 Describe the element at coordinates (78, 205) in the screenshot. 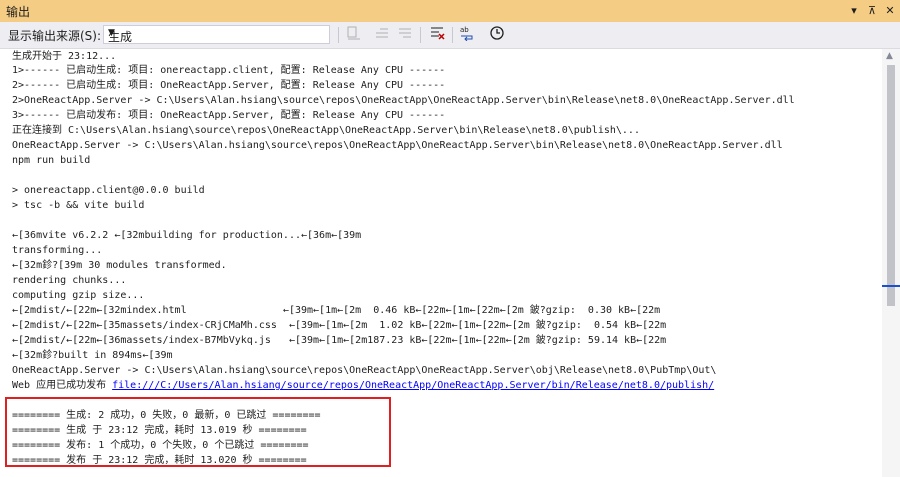

I see `output-line: > tsc -b && vite build` at that location.